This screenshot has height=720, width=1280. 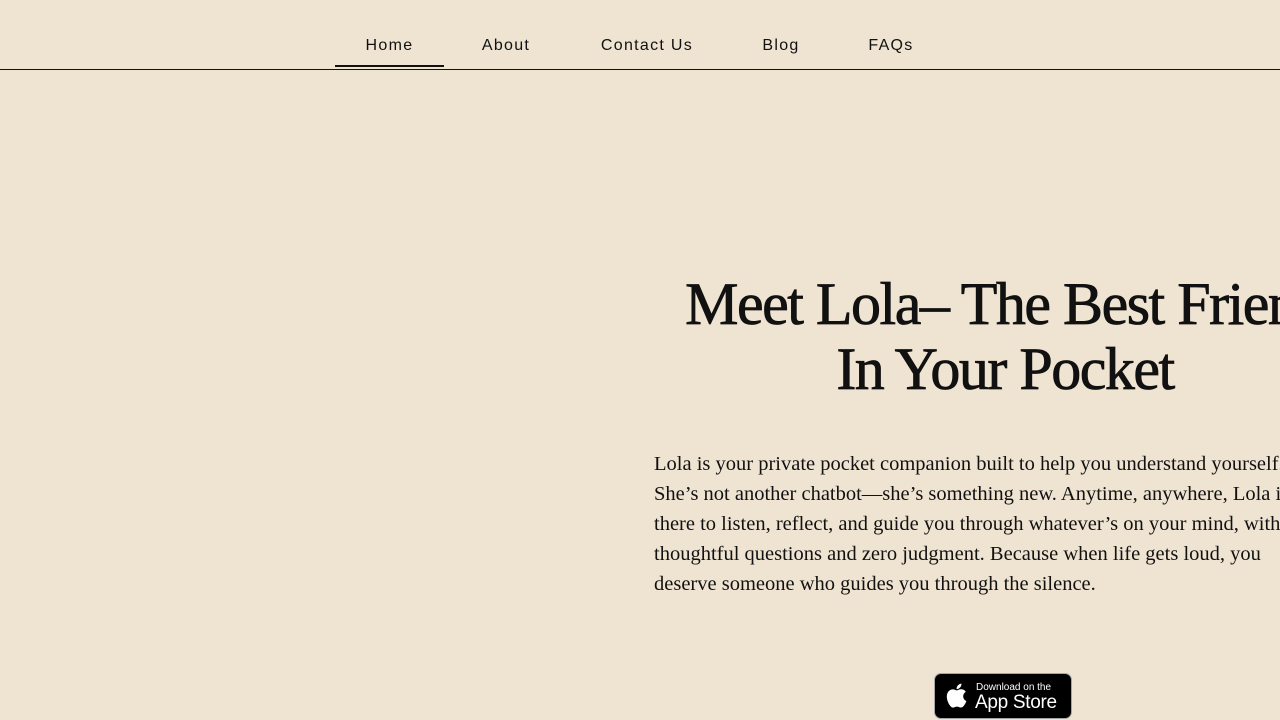 What do you see at coordinates (956, 695) in the screenshot?
I see `apple-icon` at bounding box center [956, 695].